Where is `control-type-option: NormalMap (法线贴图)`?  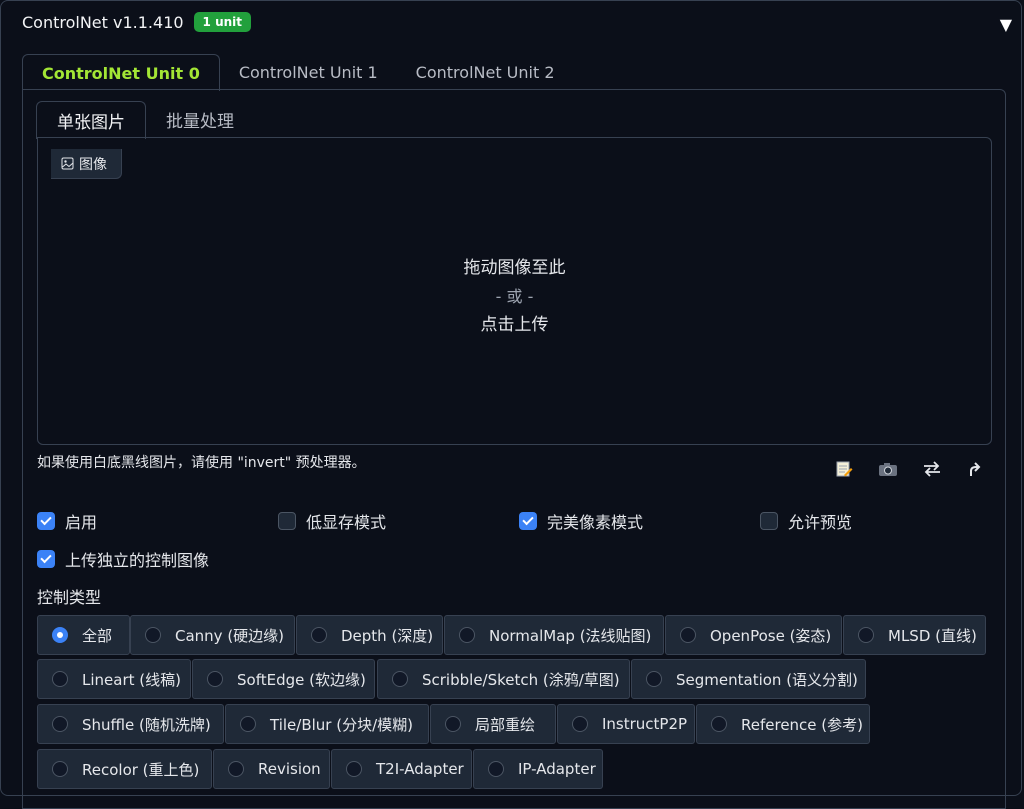
control-type-option: NormalMap (法线贴图) is located at coordinates (554, 635).